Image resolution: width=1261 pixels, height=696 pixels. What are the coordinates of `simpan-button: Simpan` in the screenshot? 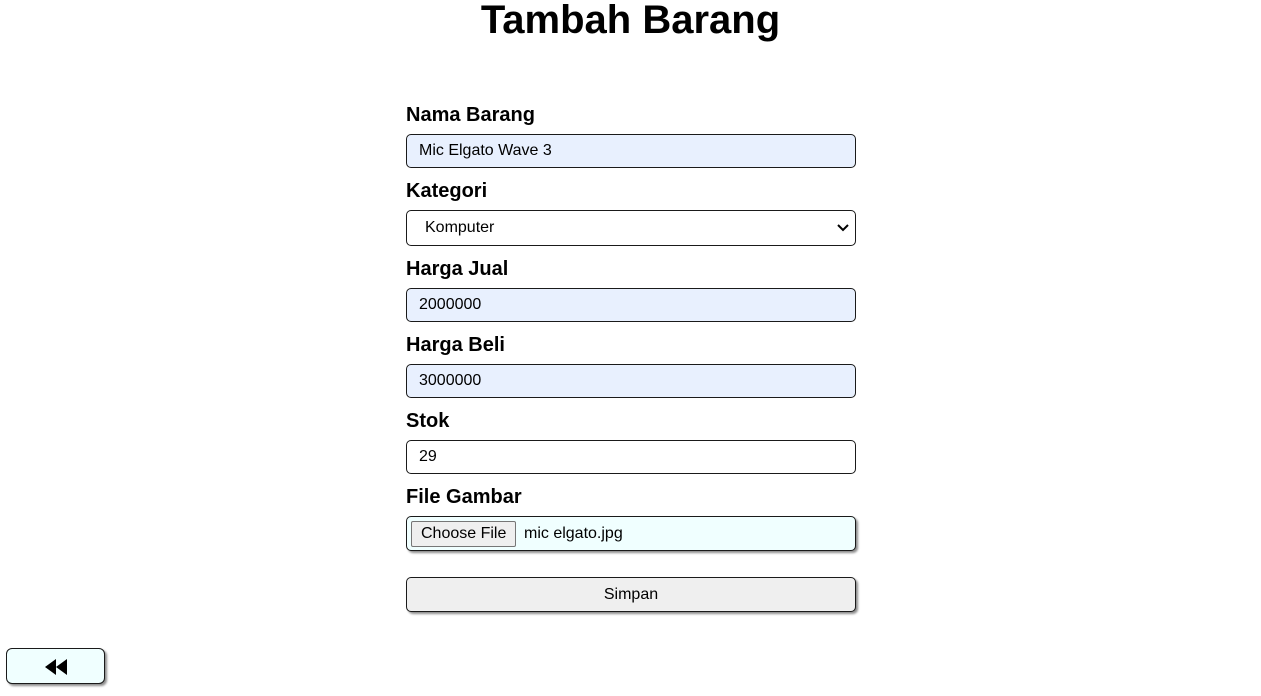 It's located at (631, 594).